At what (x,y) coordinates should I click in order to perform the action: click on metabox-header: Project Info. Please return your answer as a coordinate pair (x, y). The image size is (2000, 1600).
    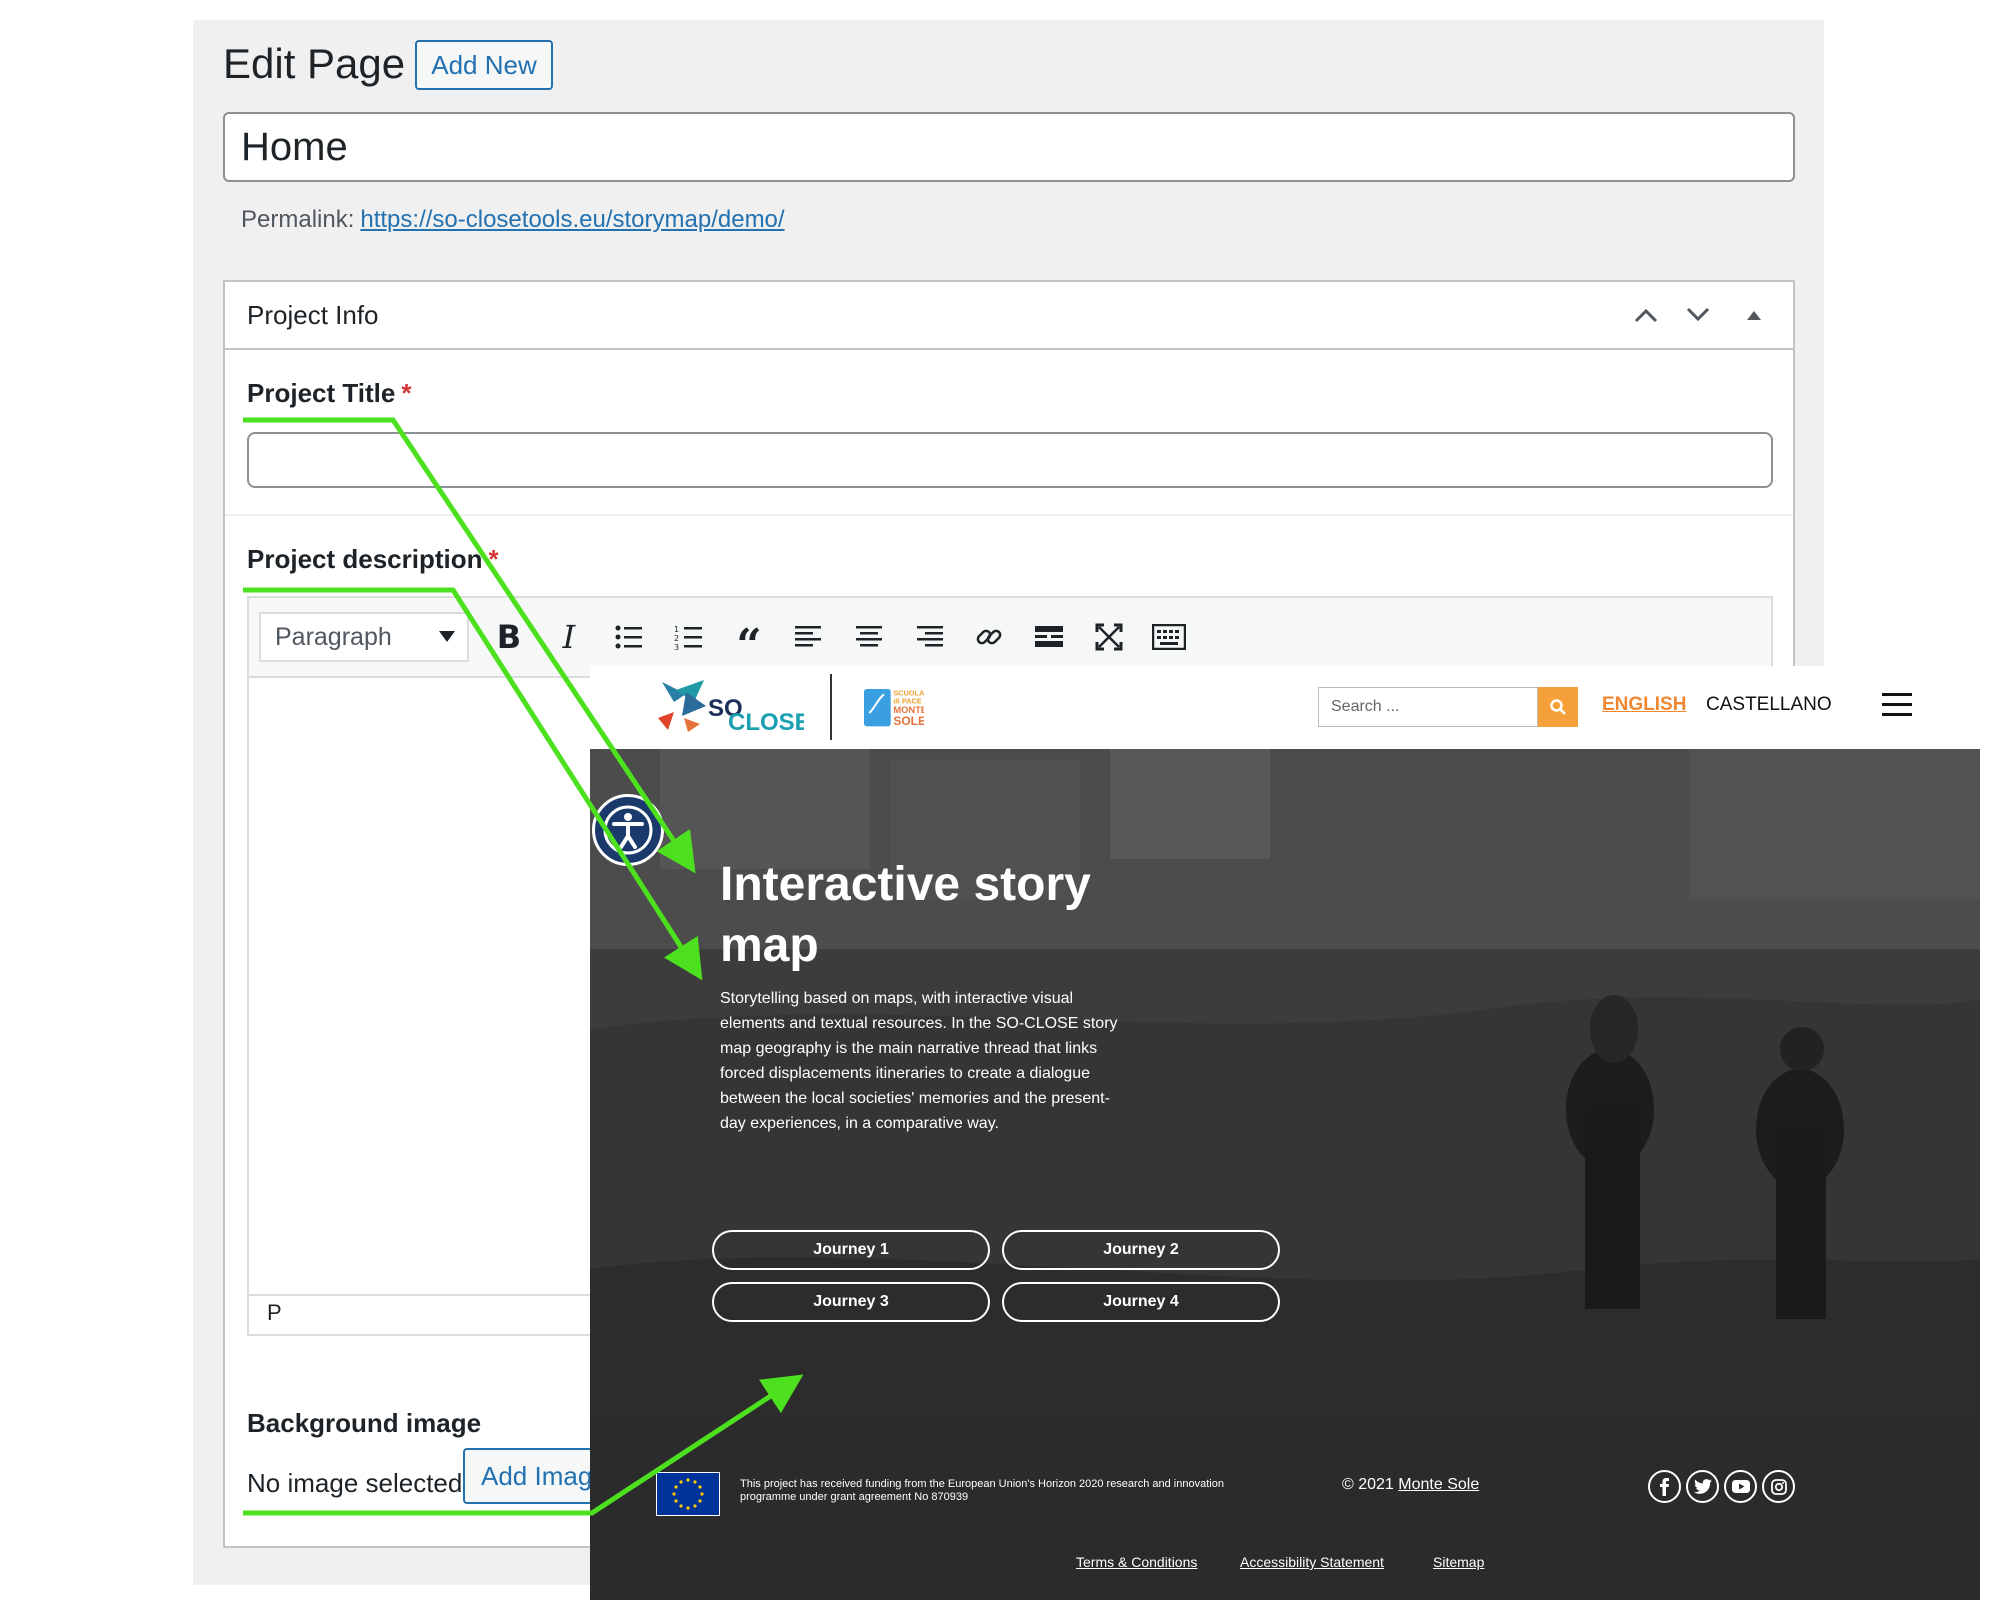
    Looking at the image, I should click on (1009, 316).